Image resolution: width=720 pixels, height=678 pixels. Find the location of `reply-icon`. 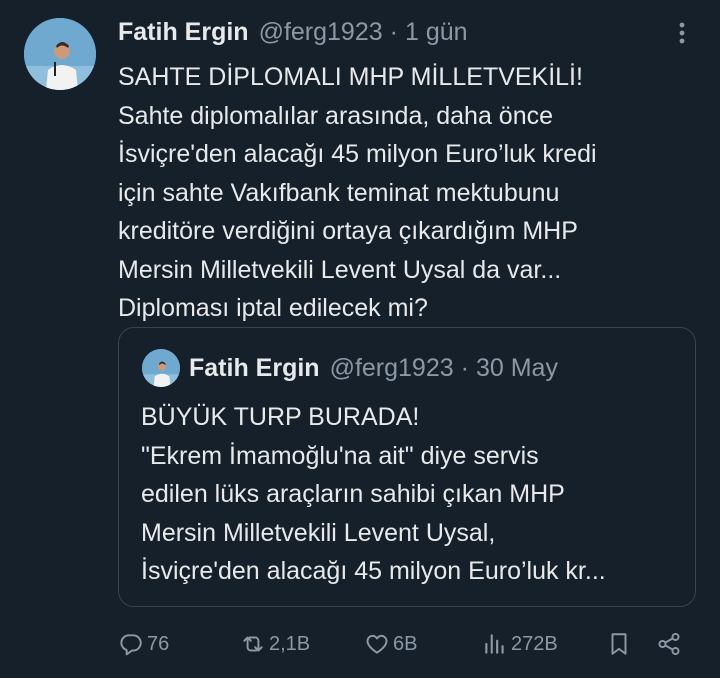

reply-icon is located at coordinates (131, 645).